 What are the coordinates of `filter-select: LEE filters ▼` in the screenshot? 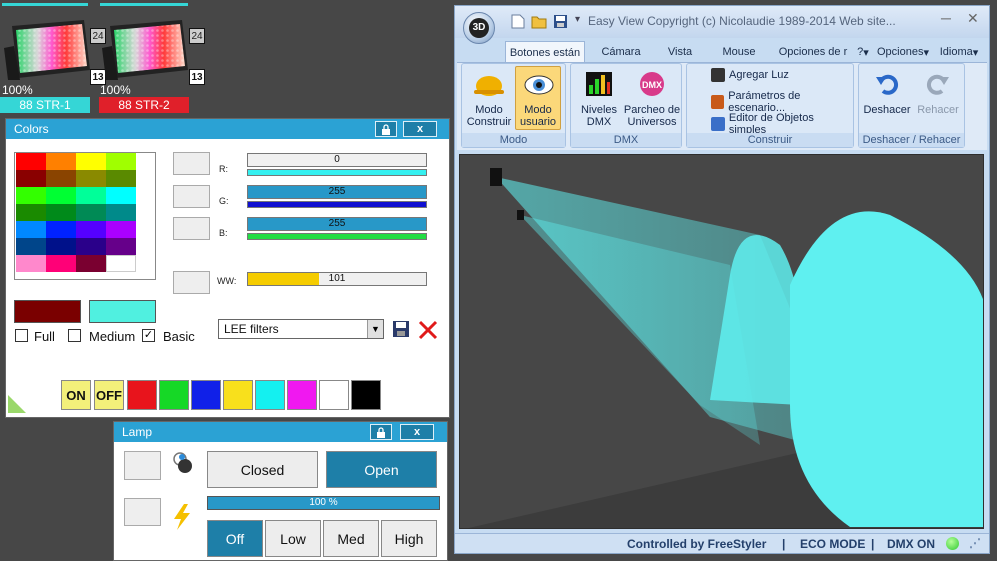 It's located at (301, 329).